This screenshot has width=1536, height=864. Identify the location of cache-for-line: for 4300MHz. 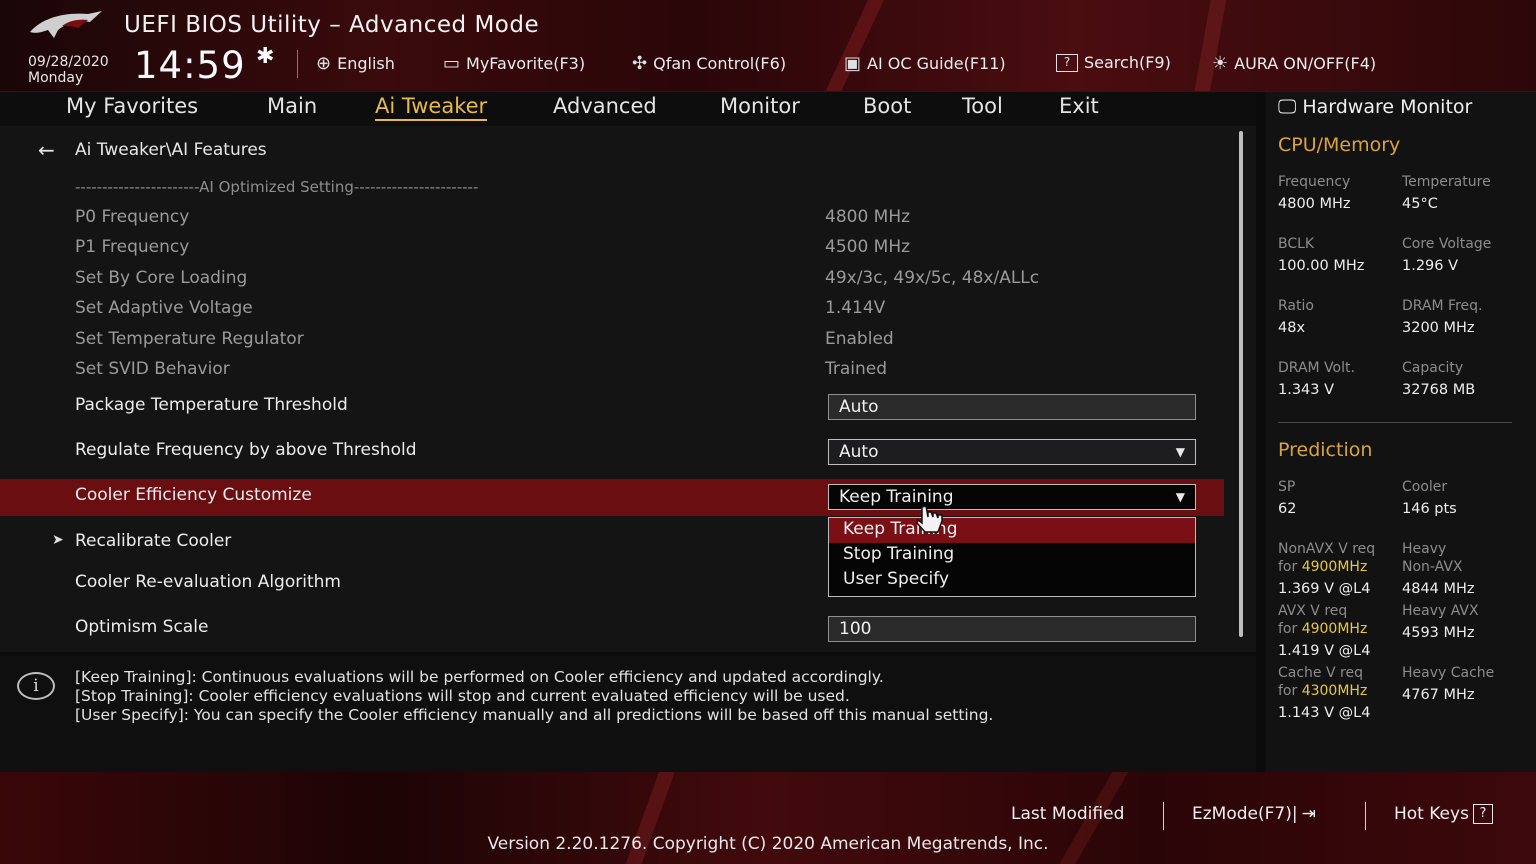
(1322, 691).